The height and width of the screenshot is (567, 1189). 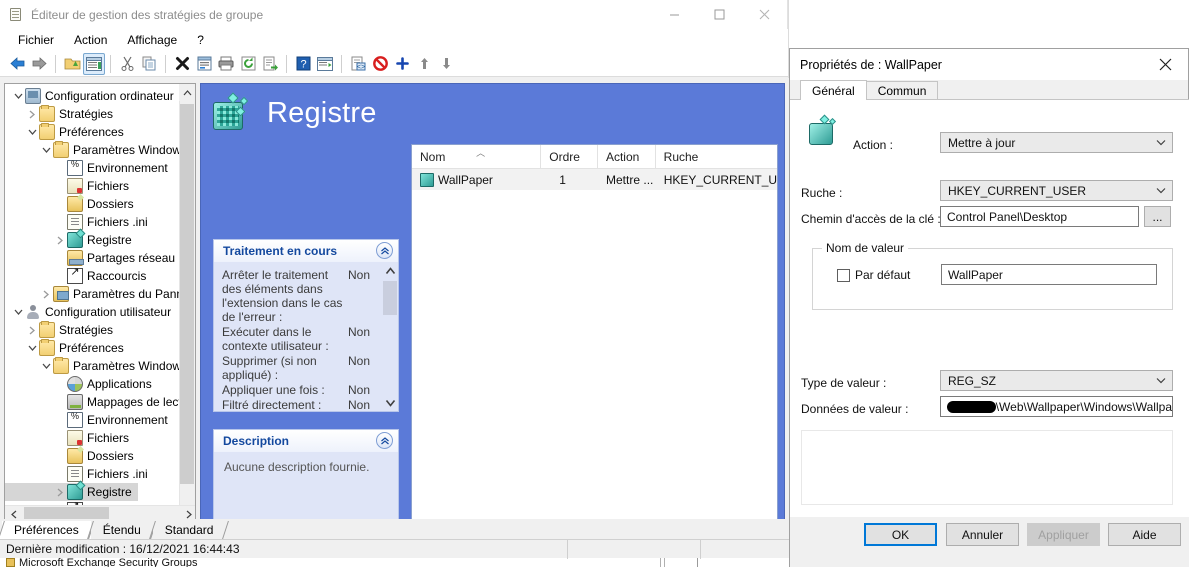 What do you see at coordinates (477, 157) in the screenshot?
I see `column-header-nom: ︿ Nom` at bounding box center [477, 157].